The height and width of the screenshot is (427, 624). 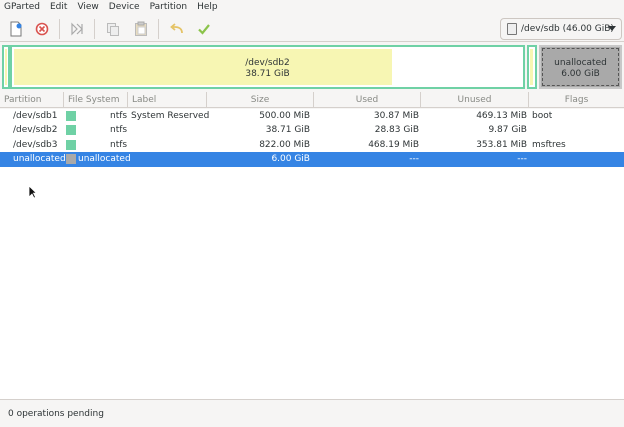 I want to click on cell-used: 468.19 MiB, so click(x=393, y=145).